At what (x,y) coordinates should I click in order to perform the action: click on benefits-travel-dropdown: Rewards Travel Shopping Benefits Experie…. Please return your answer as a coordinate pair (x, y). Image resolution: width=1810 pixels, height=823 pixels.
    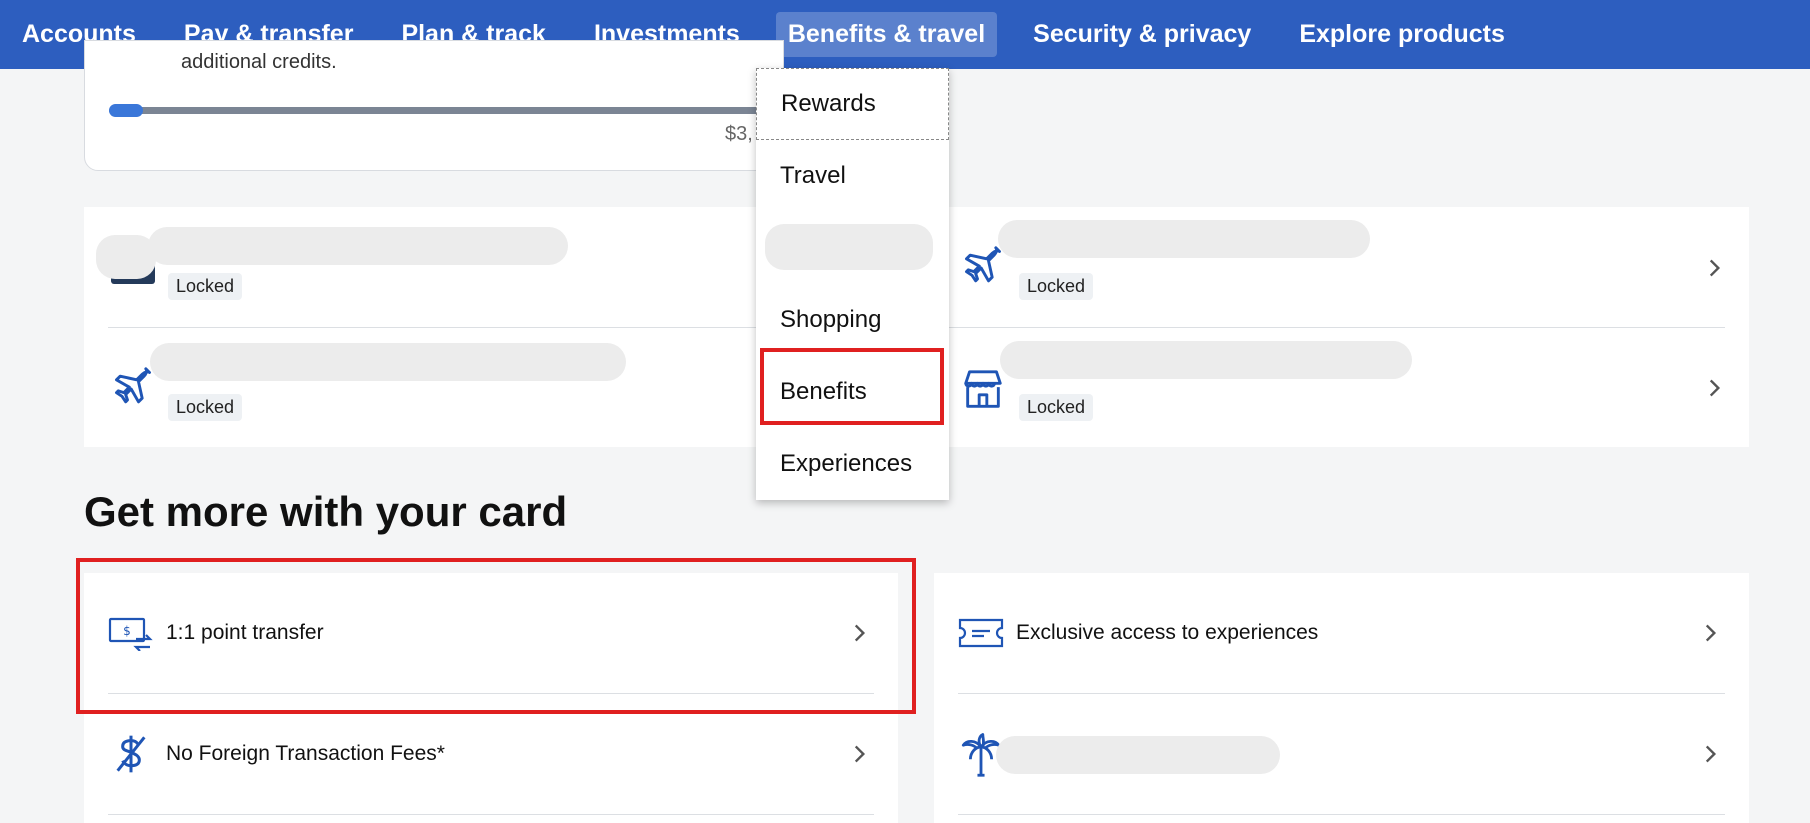
    Looking at the image, I should click on (852, 284).